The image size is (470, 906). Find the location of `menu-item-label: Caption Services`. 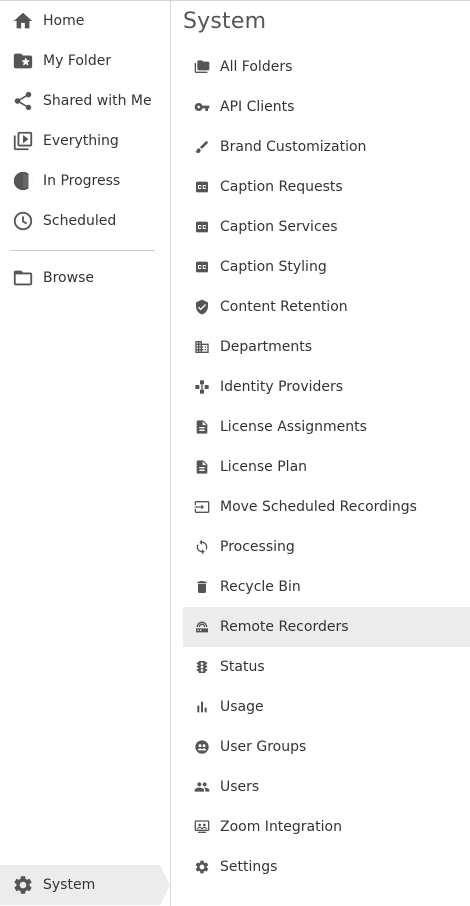

menu-item-label: Caption Services is located at coordinates (279, 227).